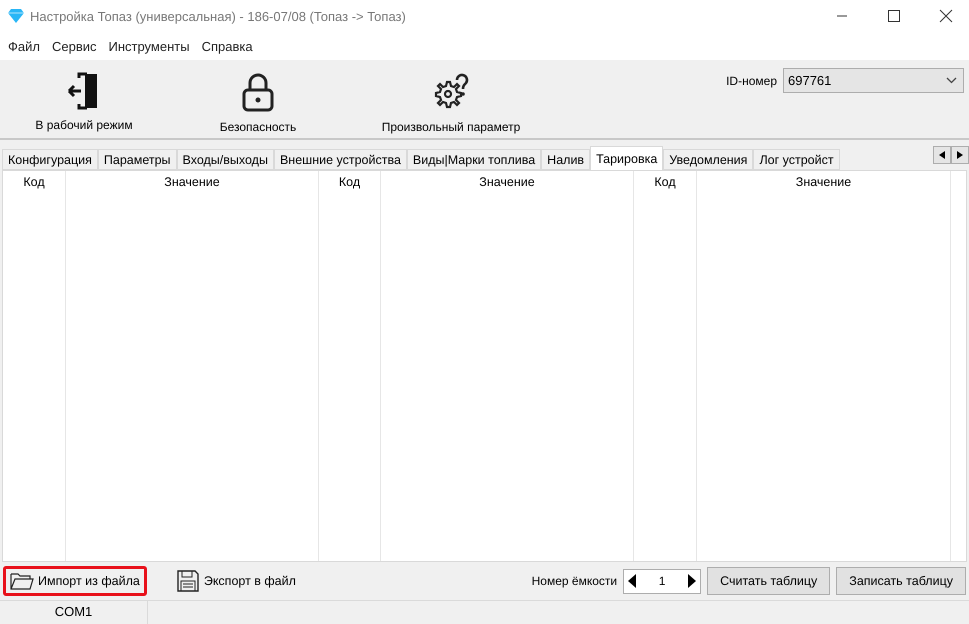  What do you see at coordinates (575, 581) in the screenshot?
I see `tank-number-label: Номер ёмкости` at bounding box center [575, 581].